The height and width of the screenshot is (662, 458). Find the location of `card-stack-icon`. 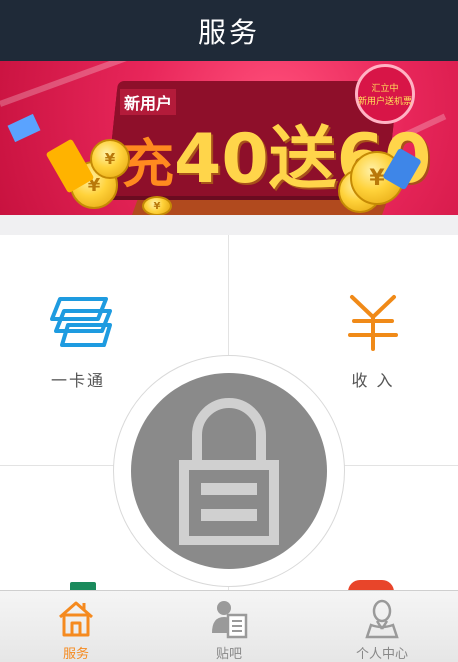

card-stack-icon is located at coordinates (81, 322).